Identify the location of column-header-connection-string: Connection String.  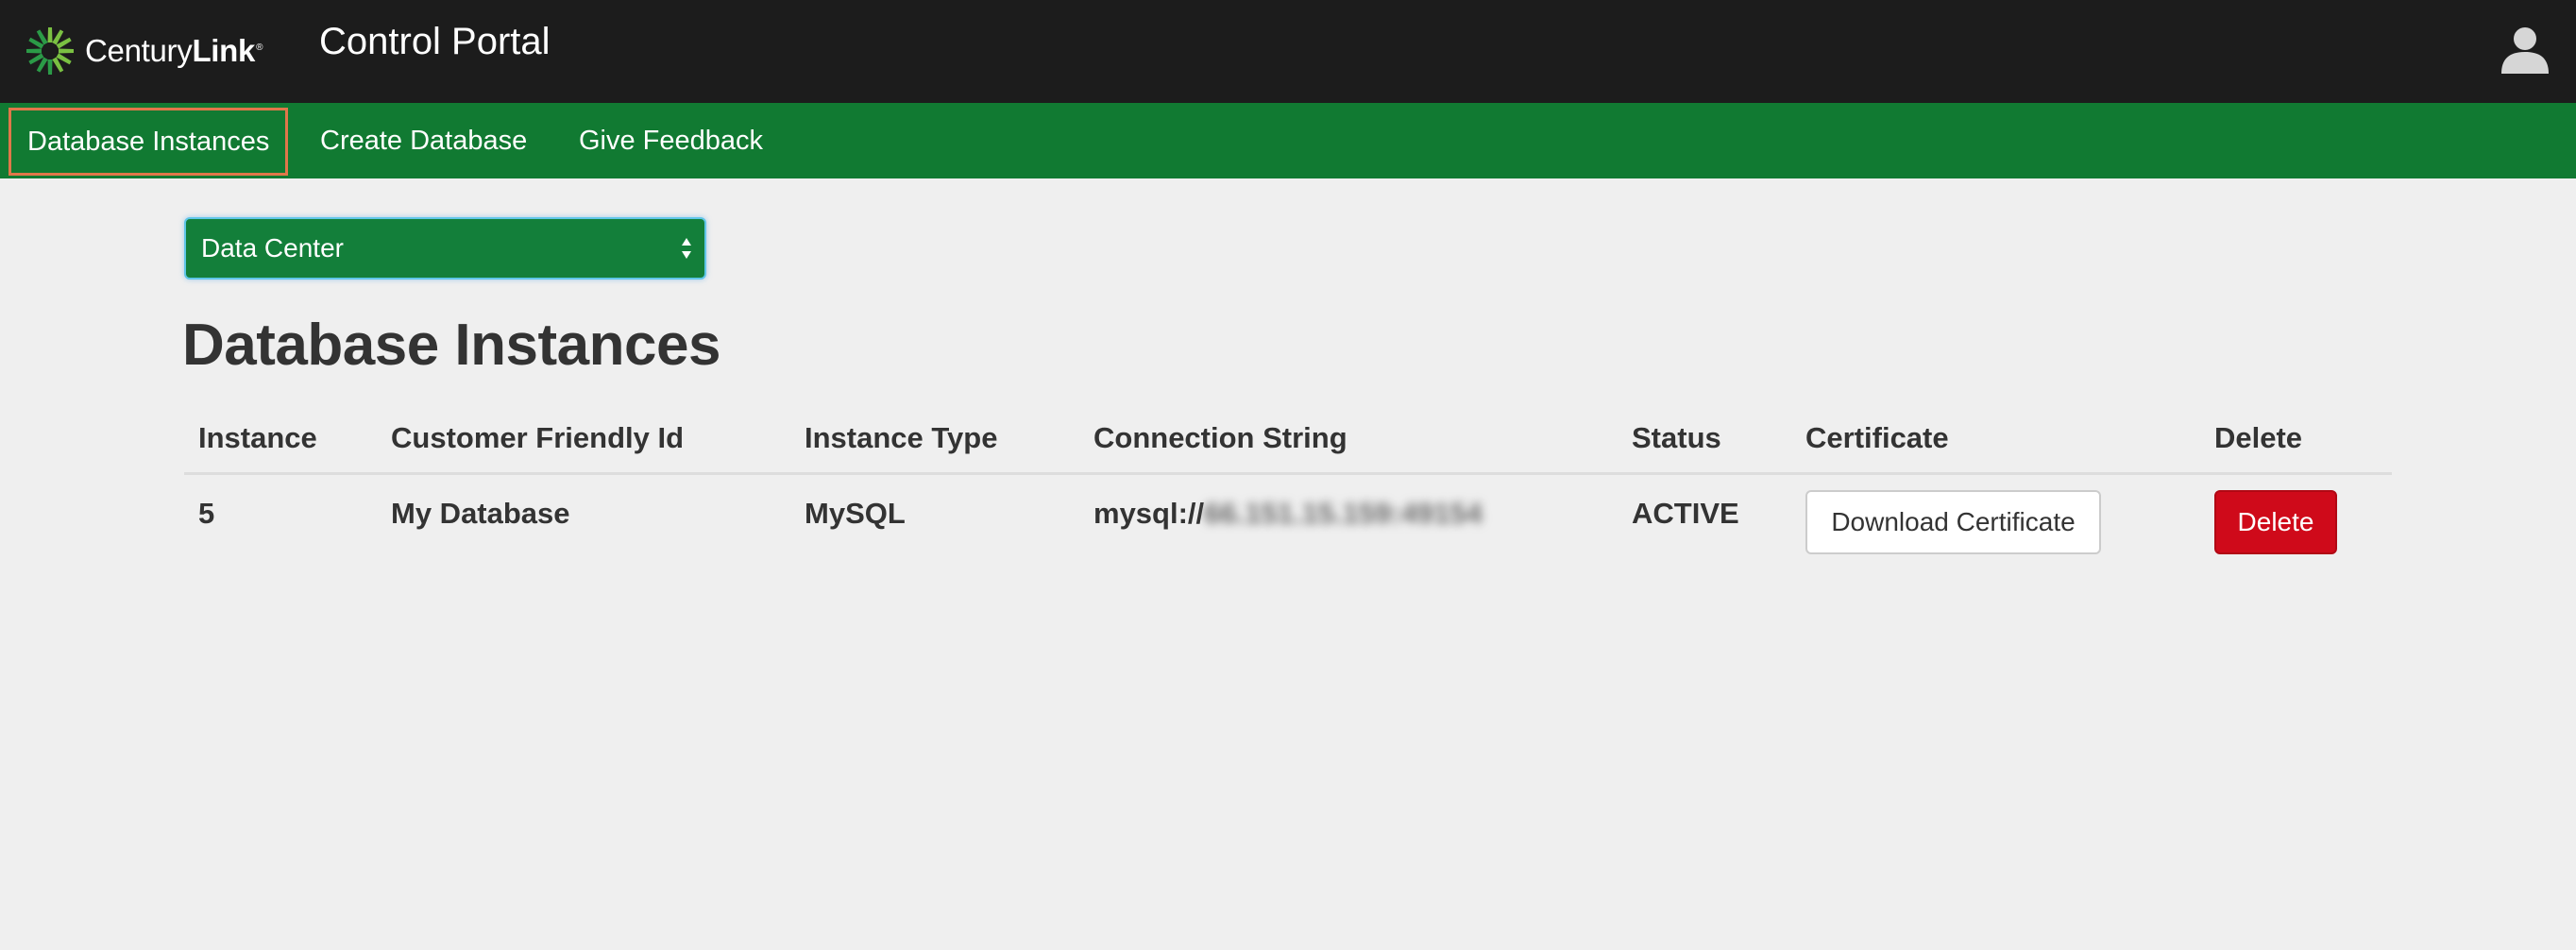
(1220, 437).